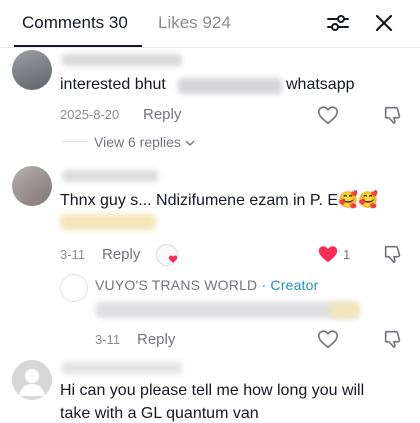 Image resolution: width=420 pixels, height=423 pixels. I want to click on comment-text: Thnx guy s... Ndizifumene ezam in P. E🥰🥰, so click(219, 200).